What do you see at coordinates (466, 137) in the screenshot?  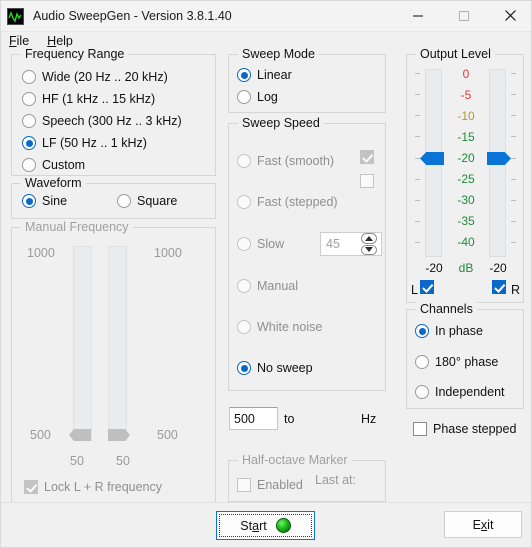 I see `output-scale-15: -15` at bounding box center [466, 137].